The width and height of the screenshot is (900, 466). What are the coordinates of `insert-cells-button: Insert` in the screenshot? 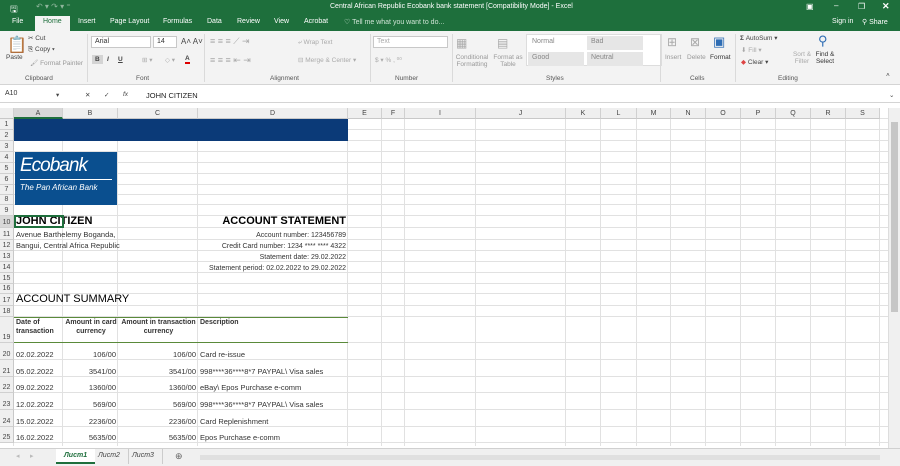 It's located at (673, 57).